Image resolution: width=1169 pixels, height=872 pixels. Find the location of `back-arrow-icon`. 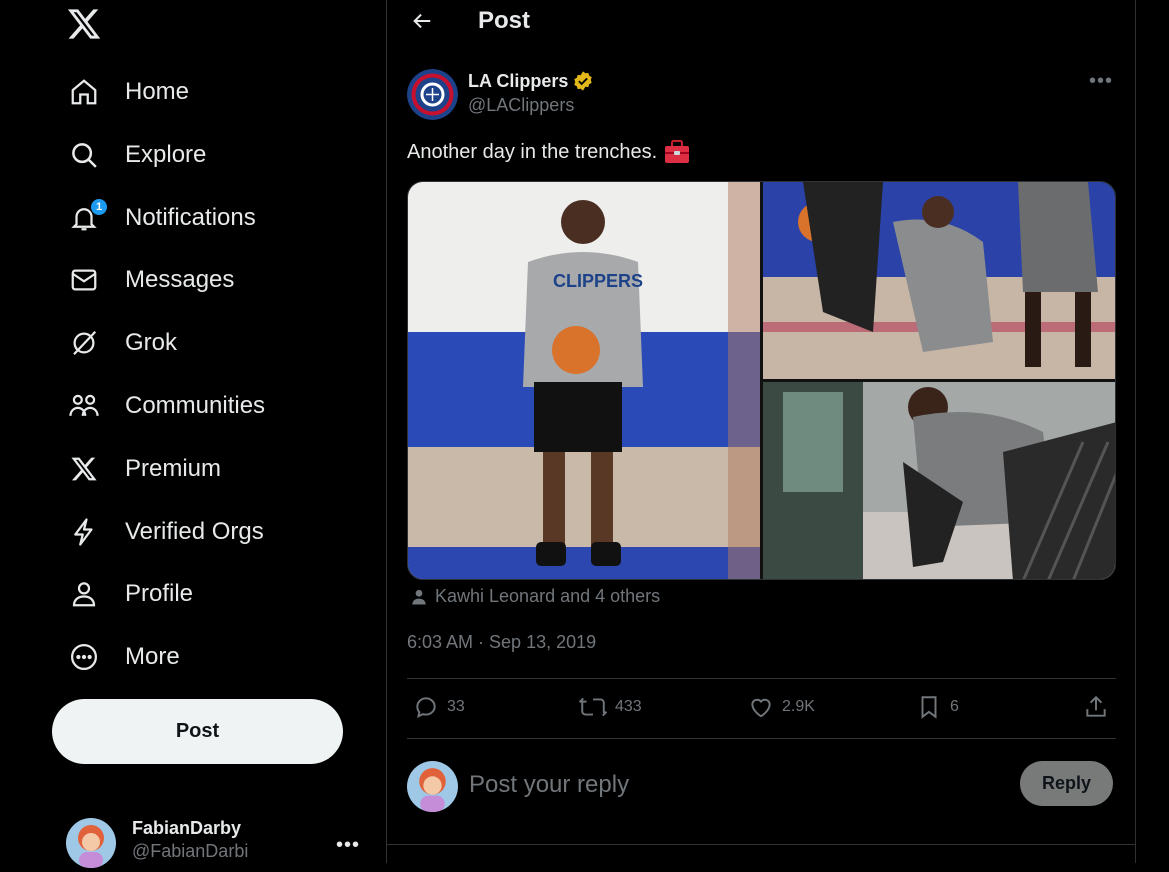

back-arrow-icon is located at coordinates (422, 21).